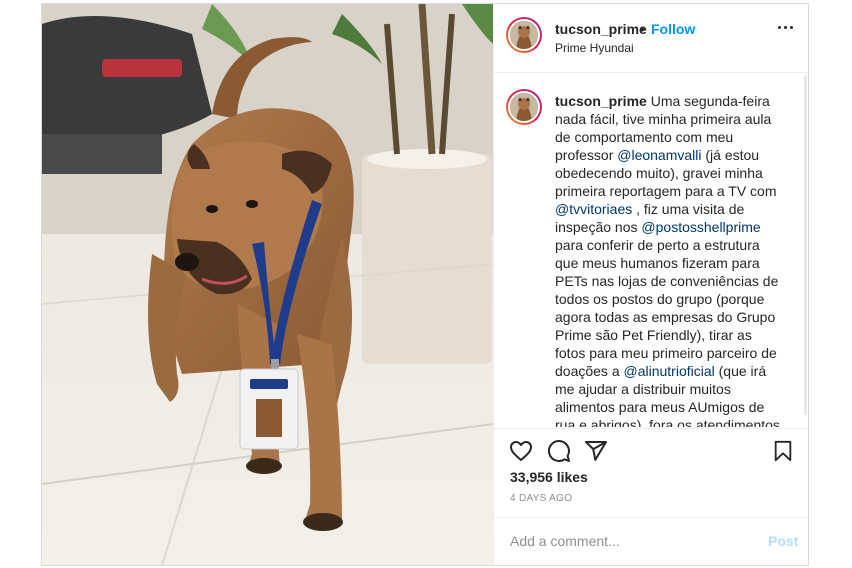 The image size is (852, 568). Describe the element at coordinates (596, 451) in the screenshot. I see `share-icon` at that location.